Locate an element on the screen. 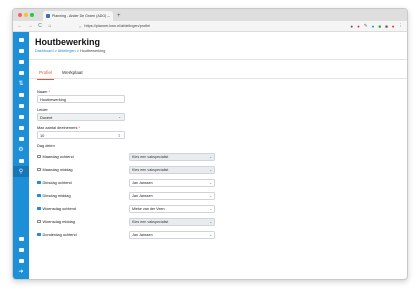  new-tab-button: + is located at coordinates (119, 16).